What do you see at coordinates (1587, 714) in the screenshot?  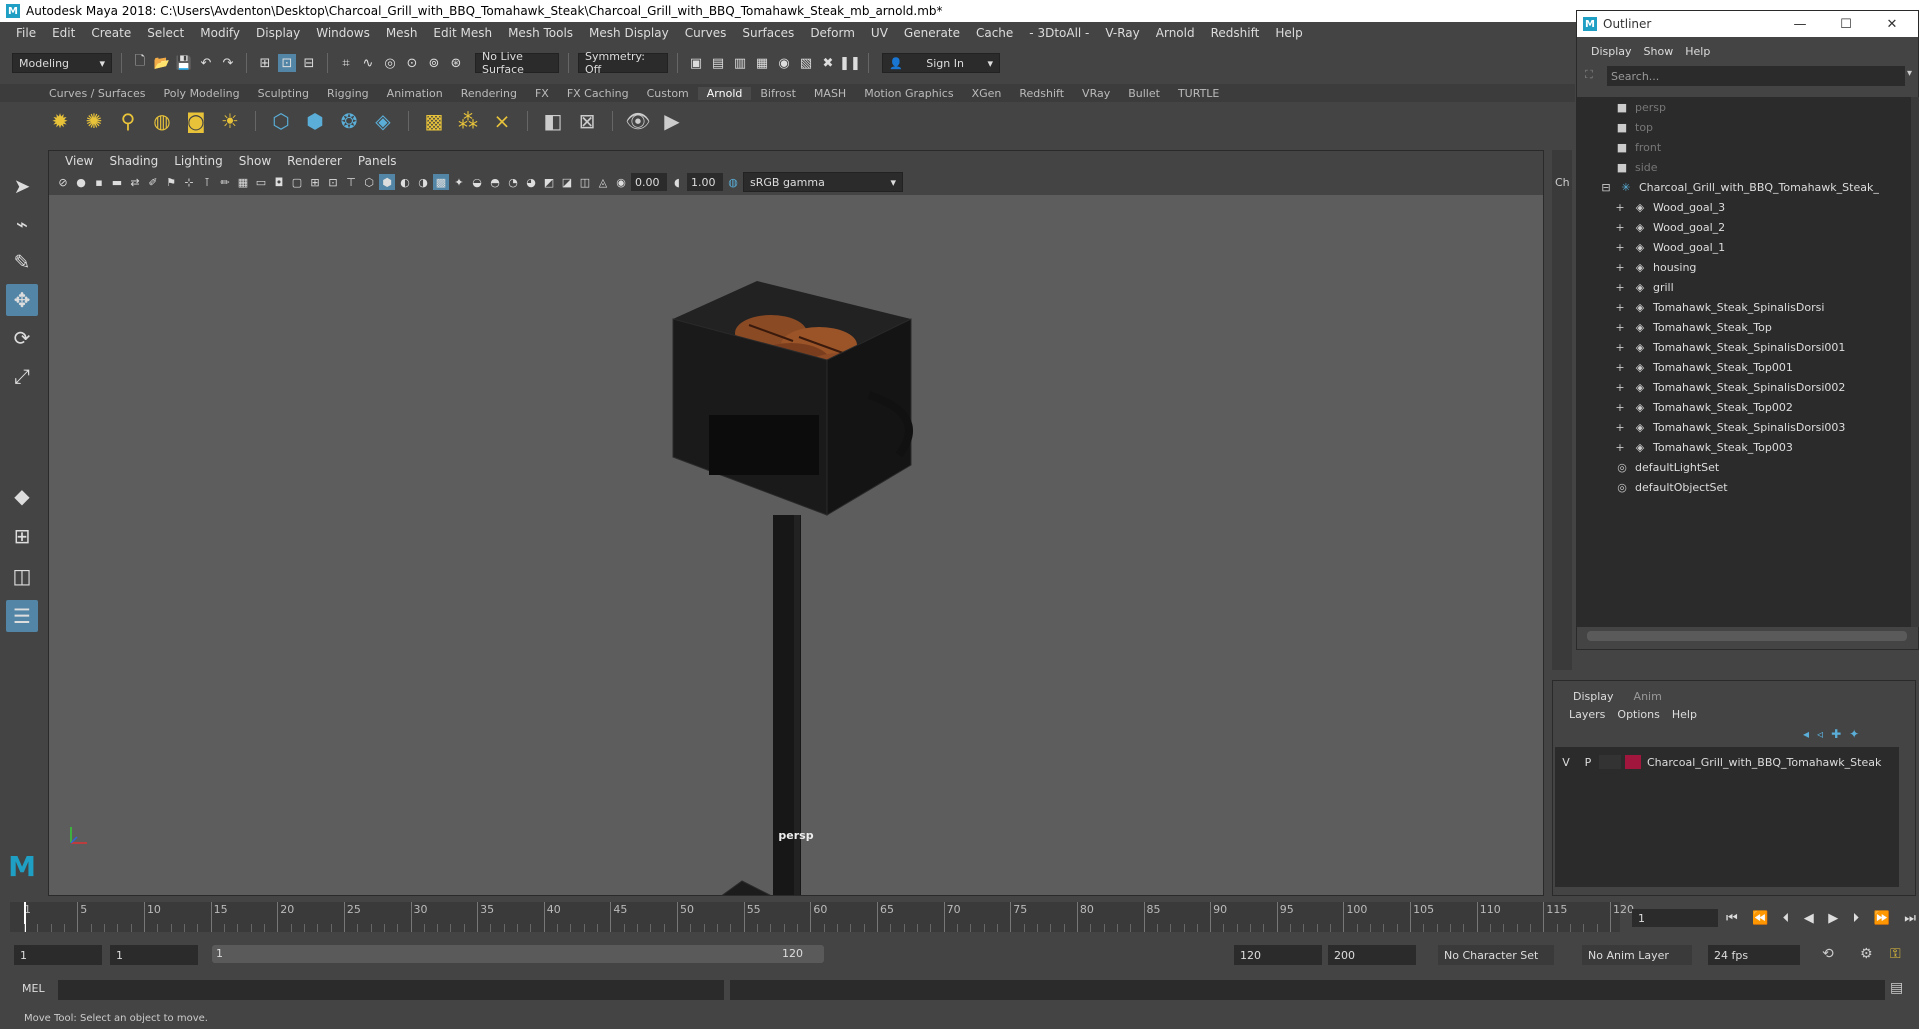 I see `layer-menu-layers: Layers` at bounding box center [1587, 714].